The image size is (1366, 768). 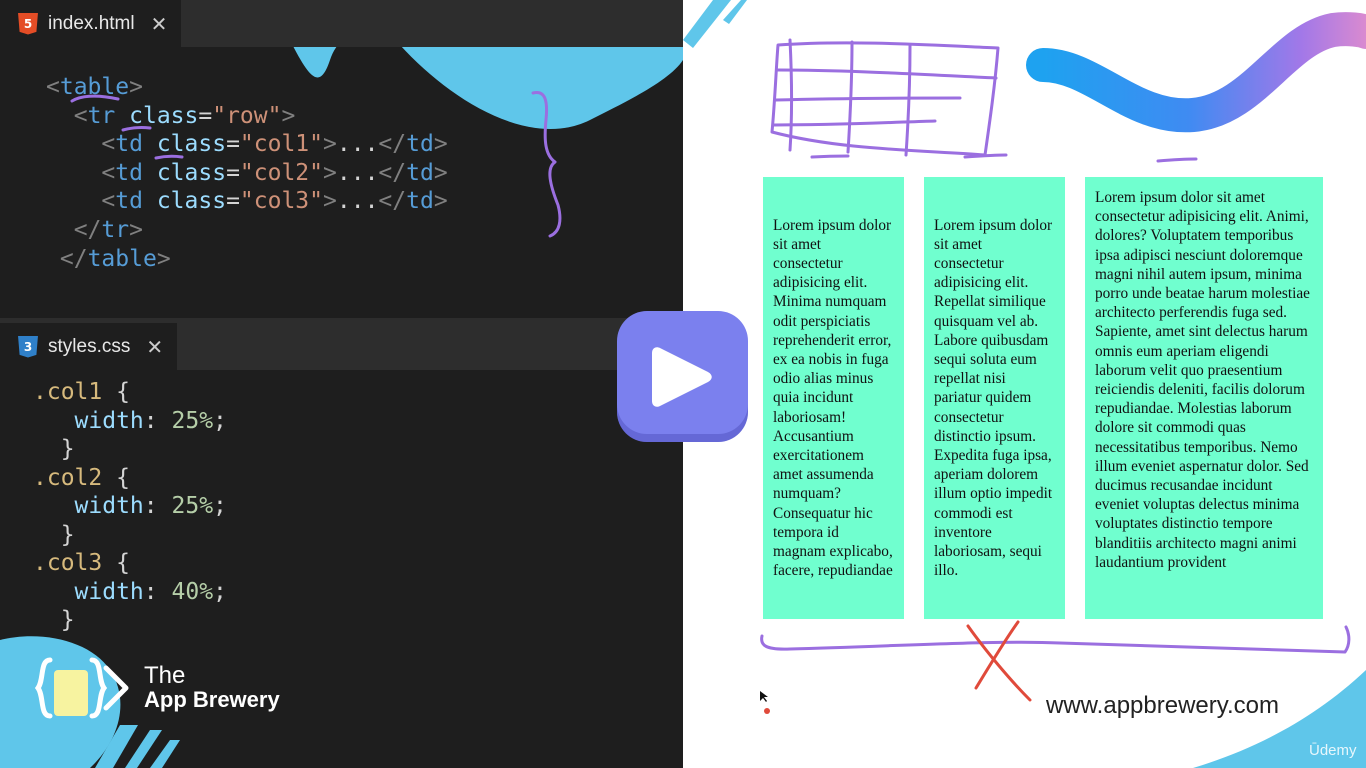 I want to click on code-line: <table>, so click(x=247, y=87).